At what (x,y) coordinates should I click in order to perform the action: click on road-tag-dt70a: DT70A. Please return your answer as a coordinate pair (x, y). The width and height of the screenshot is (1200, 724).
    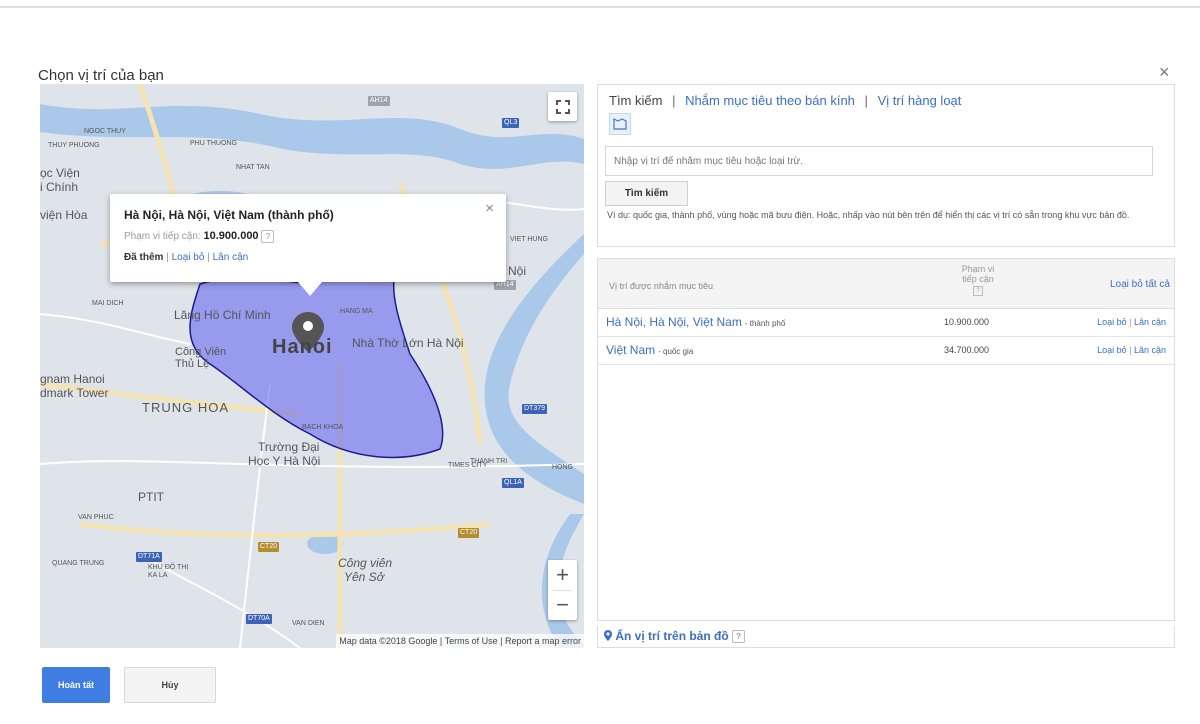
    Looking at the image, I should click on (259, 619).